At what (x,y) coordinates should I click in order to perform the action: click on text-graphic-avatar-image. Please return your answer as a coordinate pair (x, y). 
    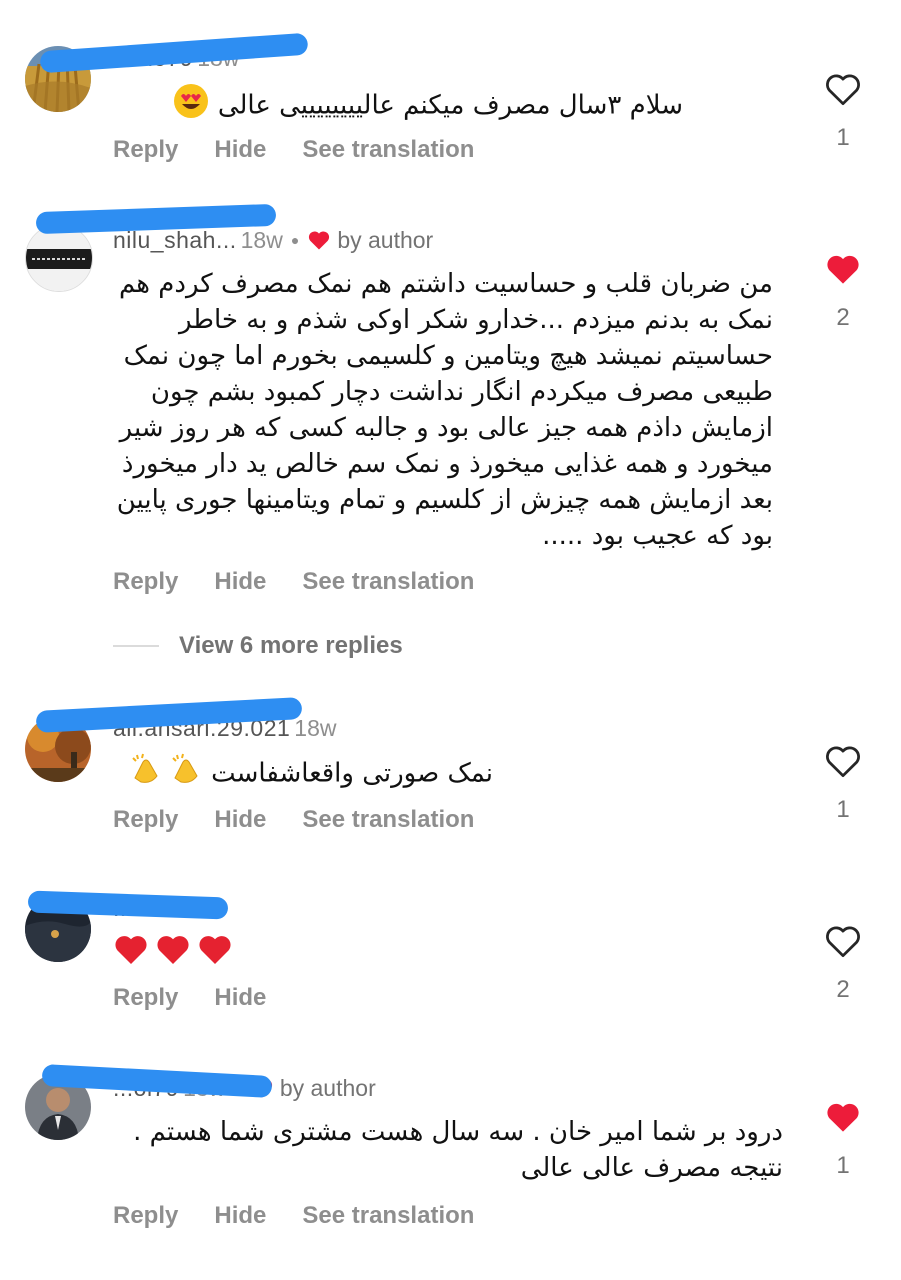
    Looking at the image, I should click on (59, 258).